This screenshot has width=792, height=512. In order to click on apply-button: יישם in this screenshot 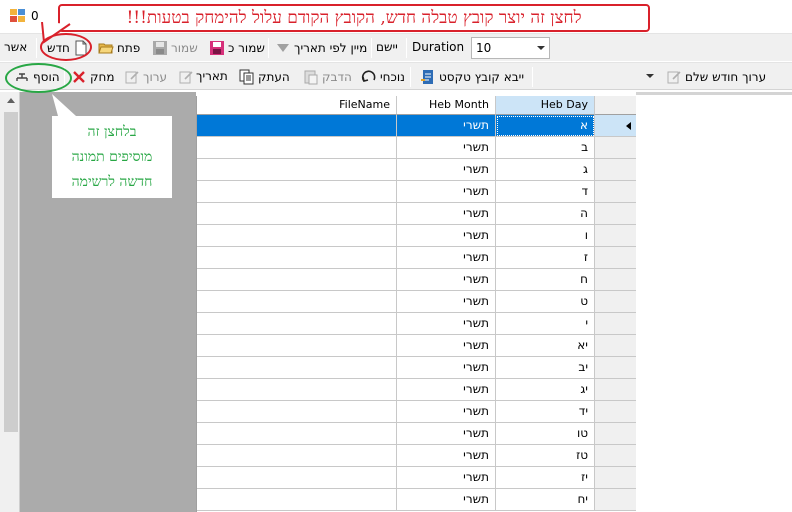, I will do `click(387, 47)`.